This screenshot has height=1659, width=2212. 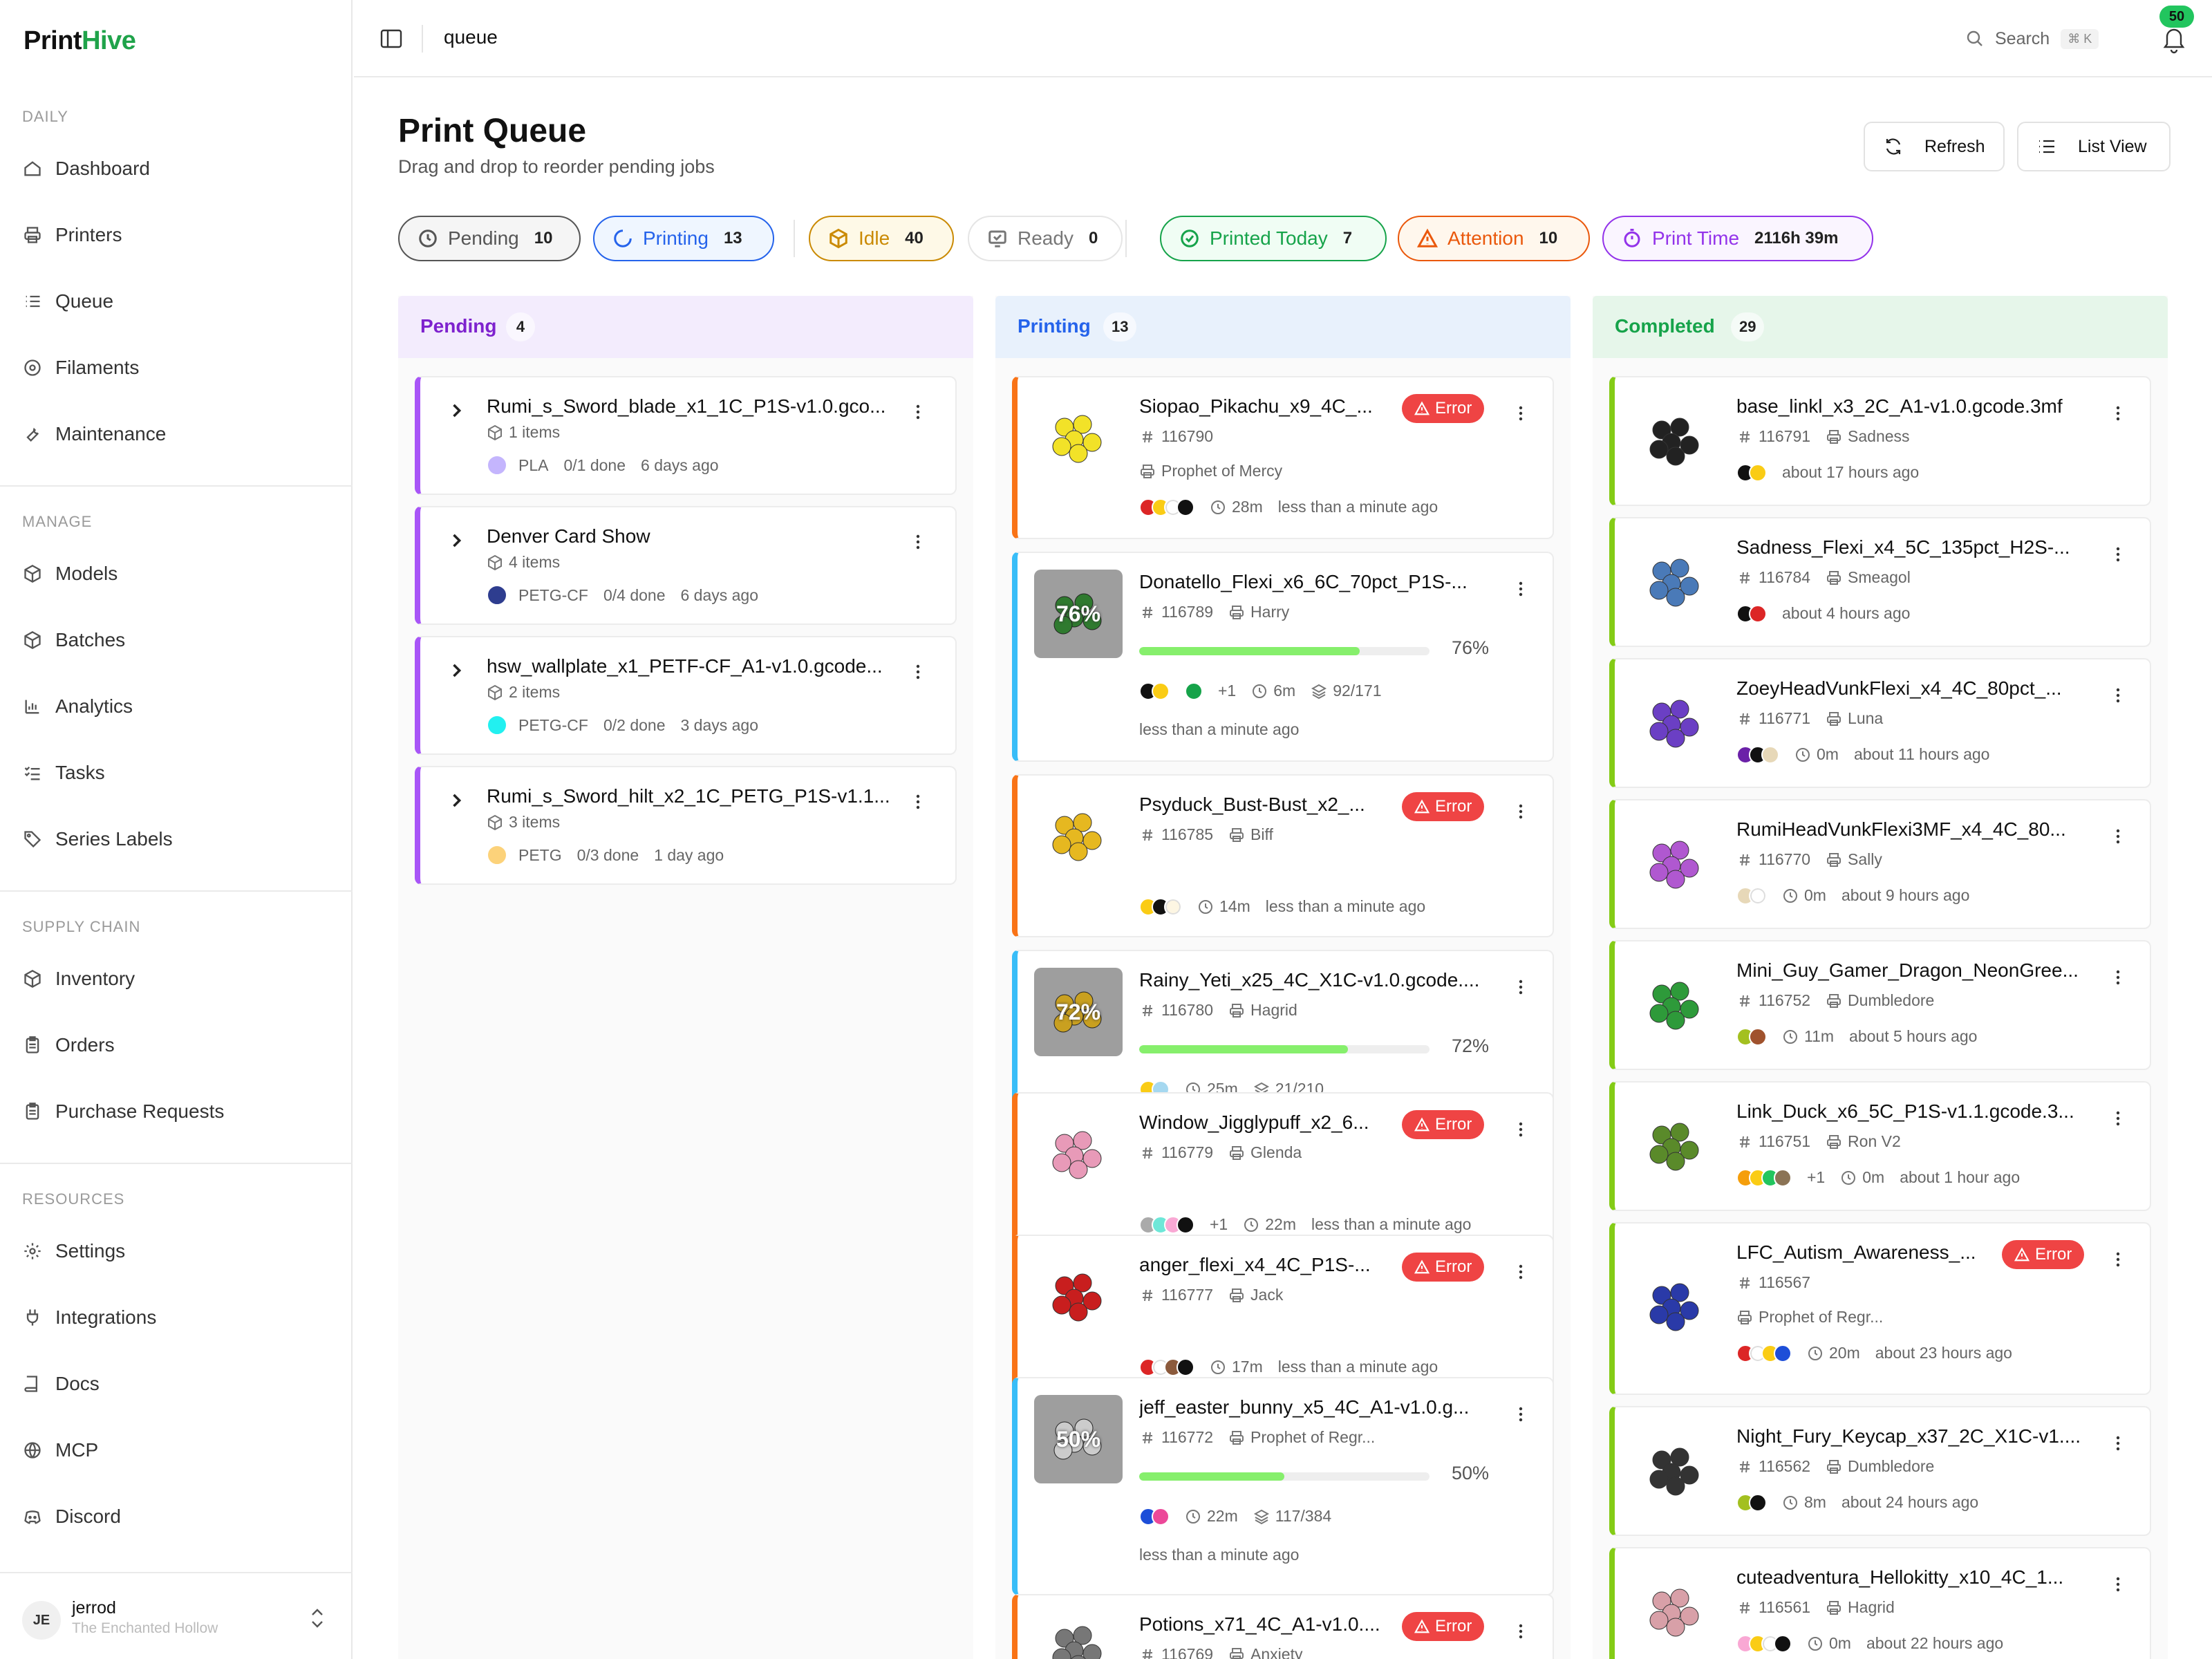 What do you see at coordinates (174, 367) in the screenshot?
I see `sidebar-item-filaments: Filaments` at bounding box center [174, 367].